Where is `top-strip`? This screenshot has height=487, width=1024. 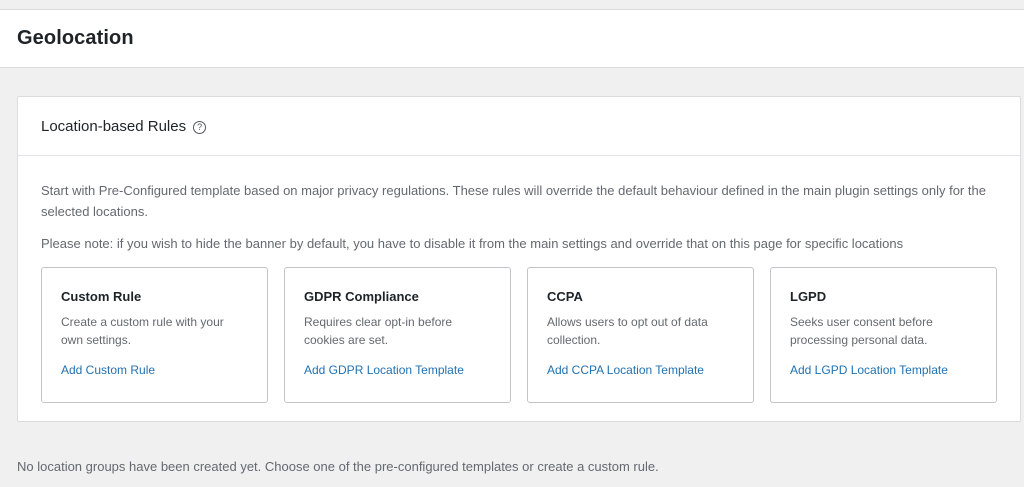 top-strip is located at coordinates (512, 5).